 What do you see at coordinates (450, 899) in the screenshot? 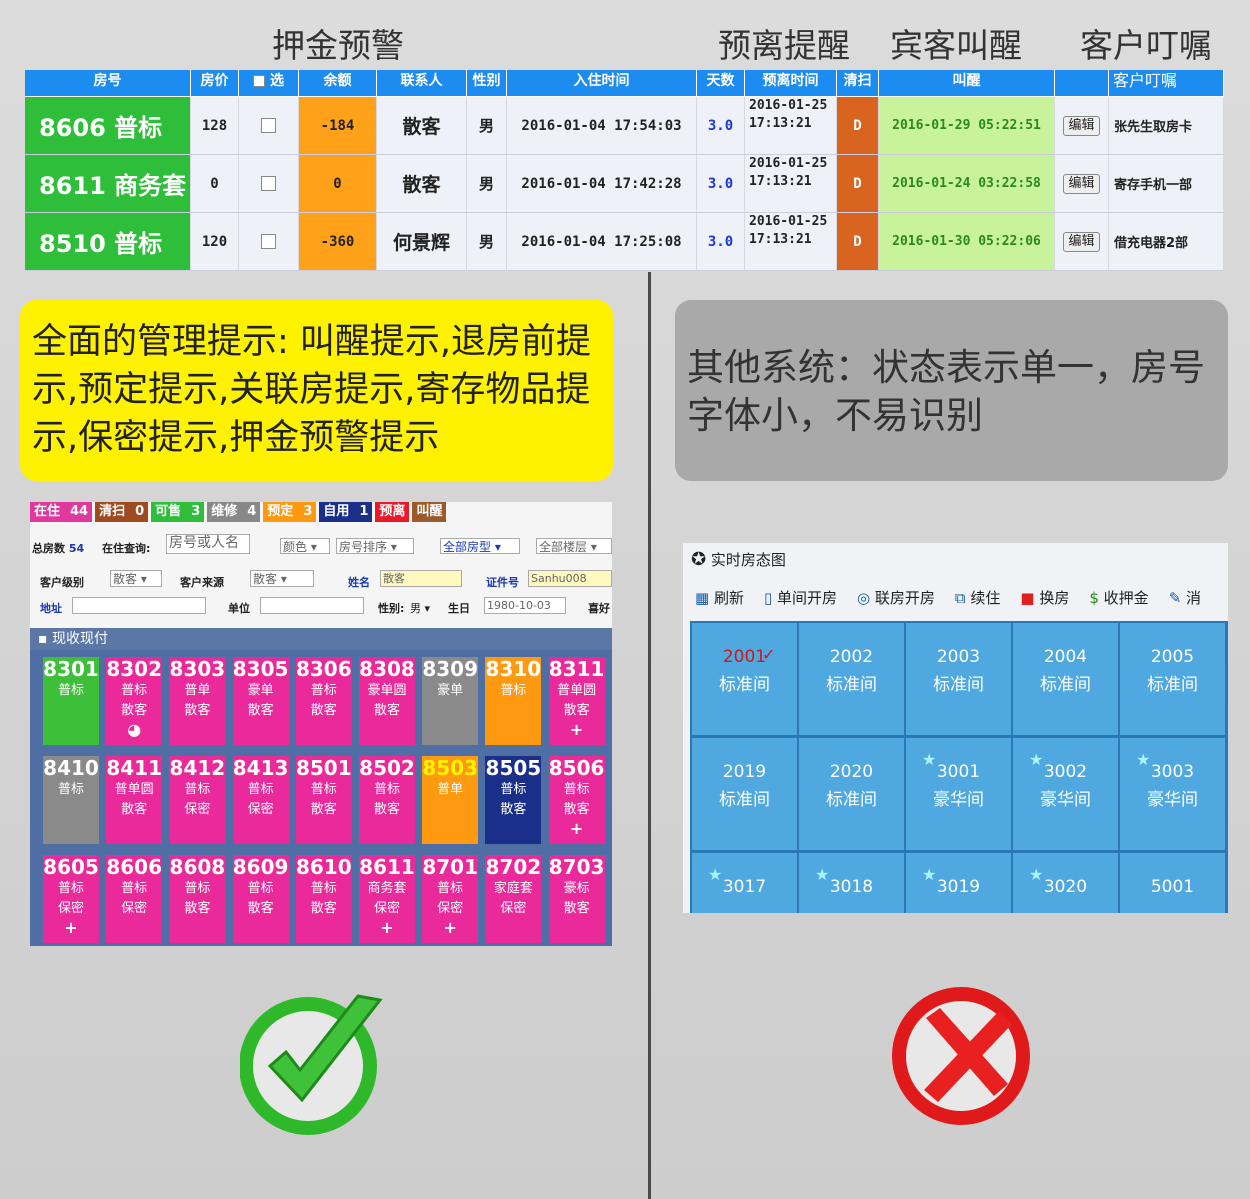
I see `room-cell: 8701 普标 保密 +` at bounding box center [450, 899].